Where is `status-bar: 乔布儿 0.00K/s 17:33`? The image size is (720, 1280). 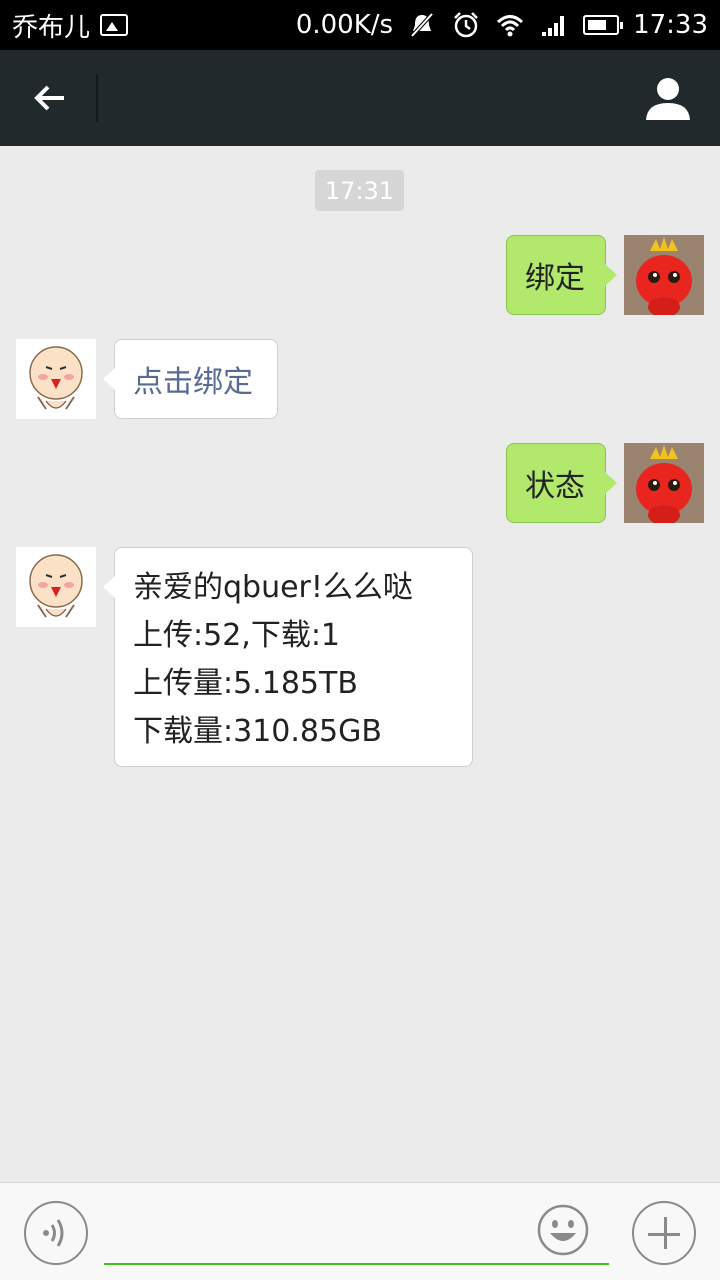 status-bar: 乔布儿 0.00K/s 17:33 is located at coordinates (360, 25).